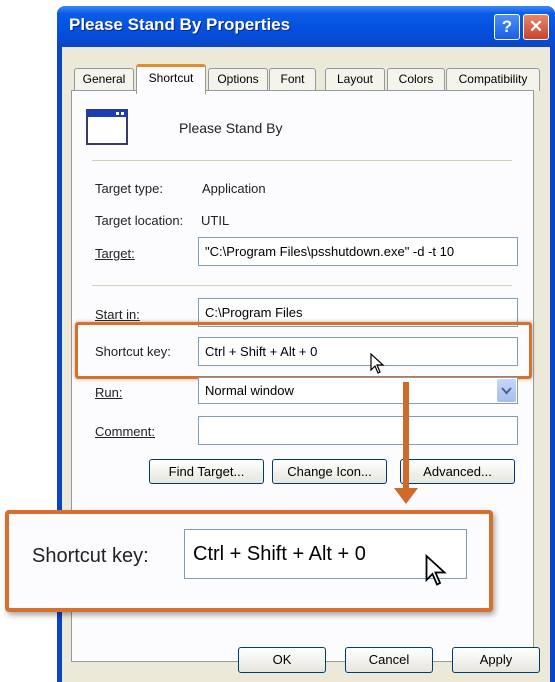 The image size is (555, 682). Describe the element at coordinates (117, 314) in the screenshot. I see `start-in-label: Start in:` at that location.